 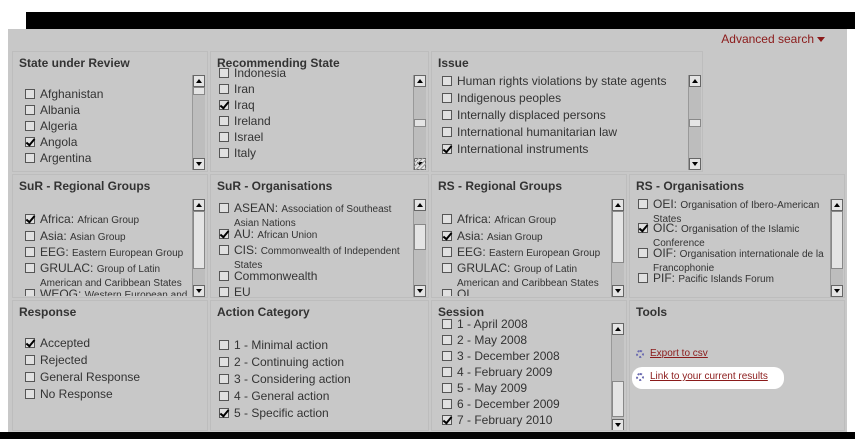 I want to click on list-item: Internally displaced persons, so click(x=567, y=117).